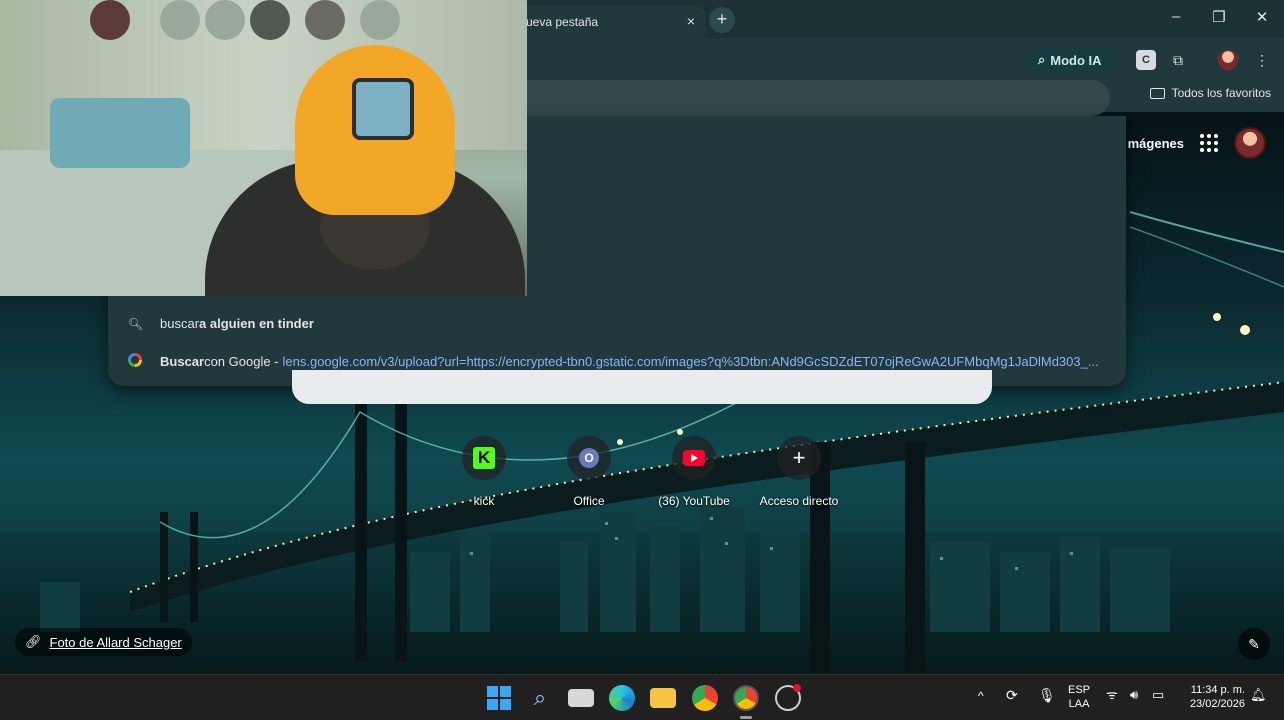 This screenshot has width=1284, height=720. I want to click on folder-icon, so click(1157, 93).